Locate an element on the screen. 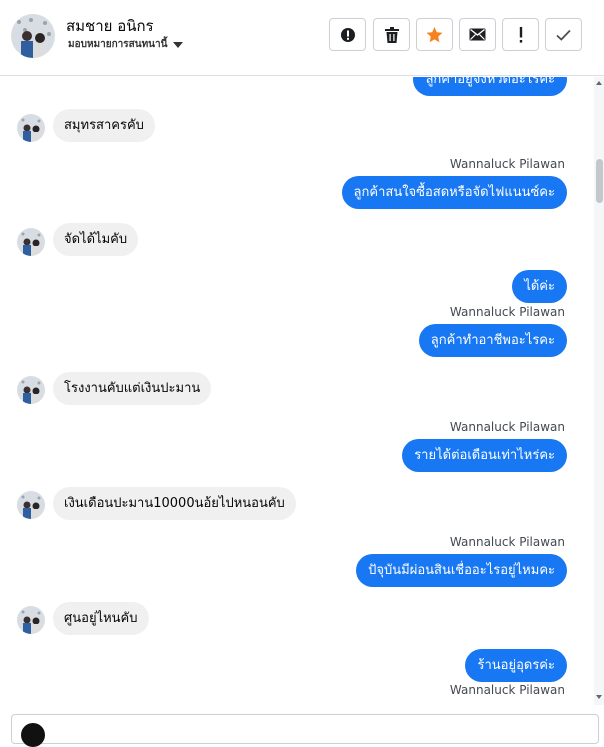  mark-unread-button is located at coordinates (477, 34).